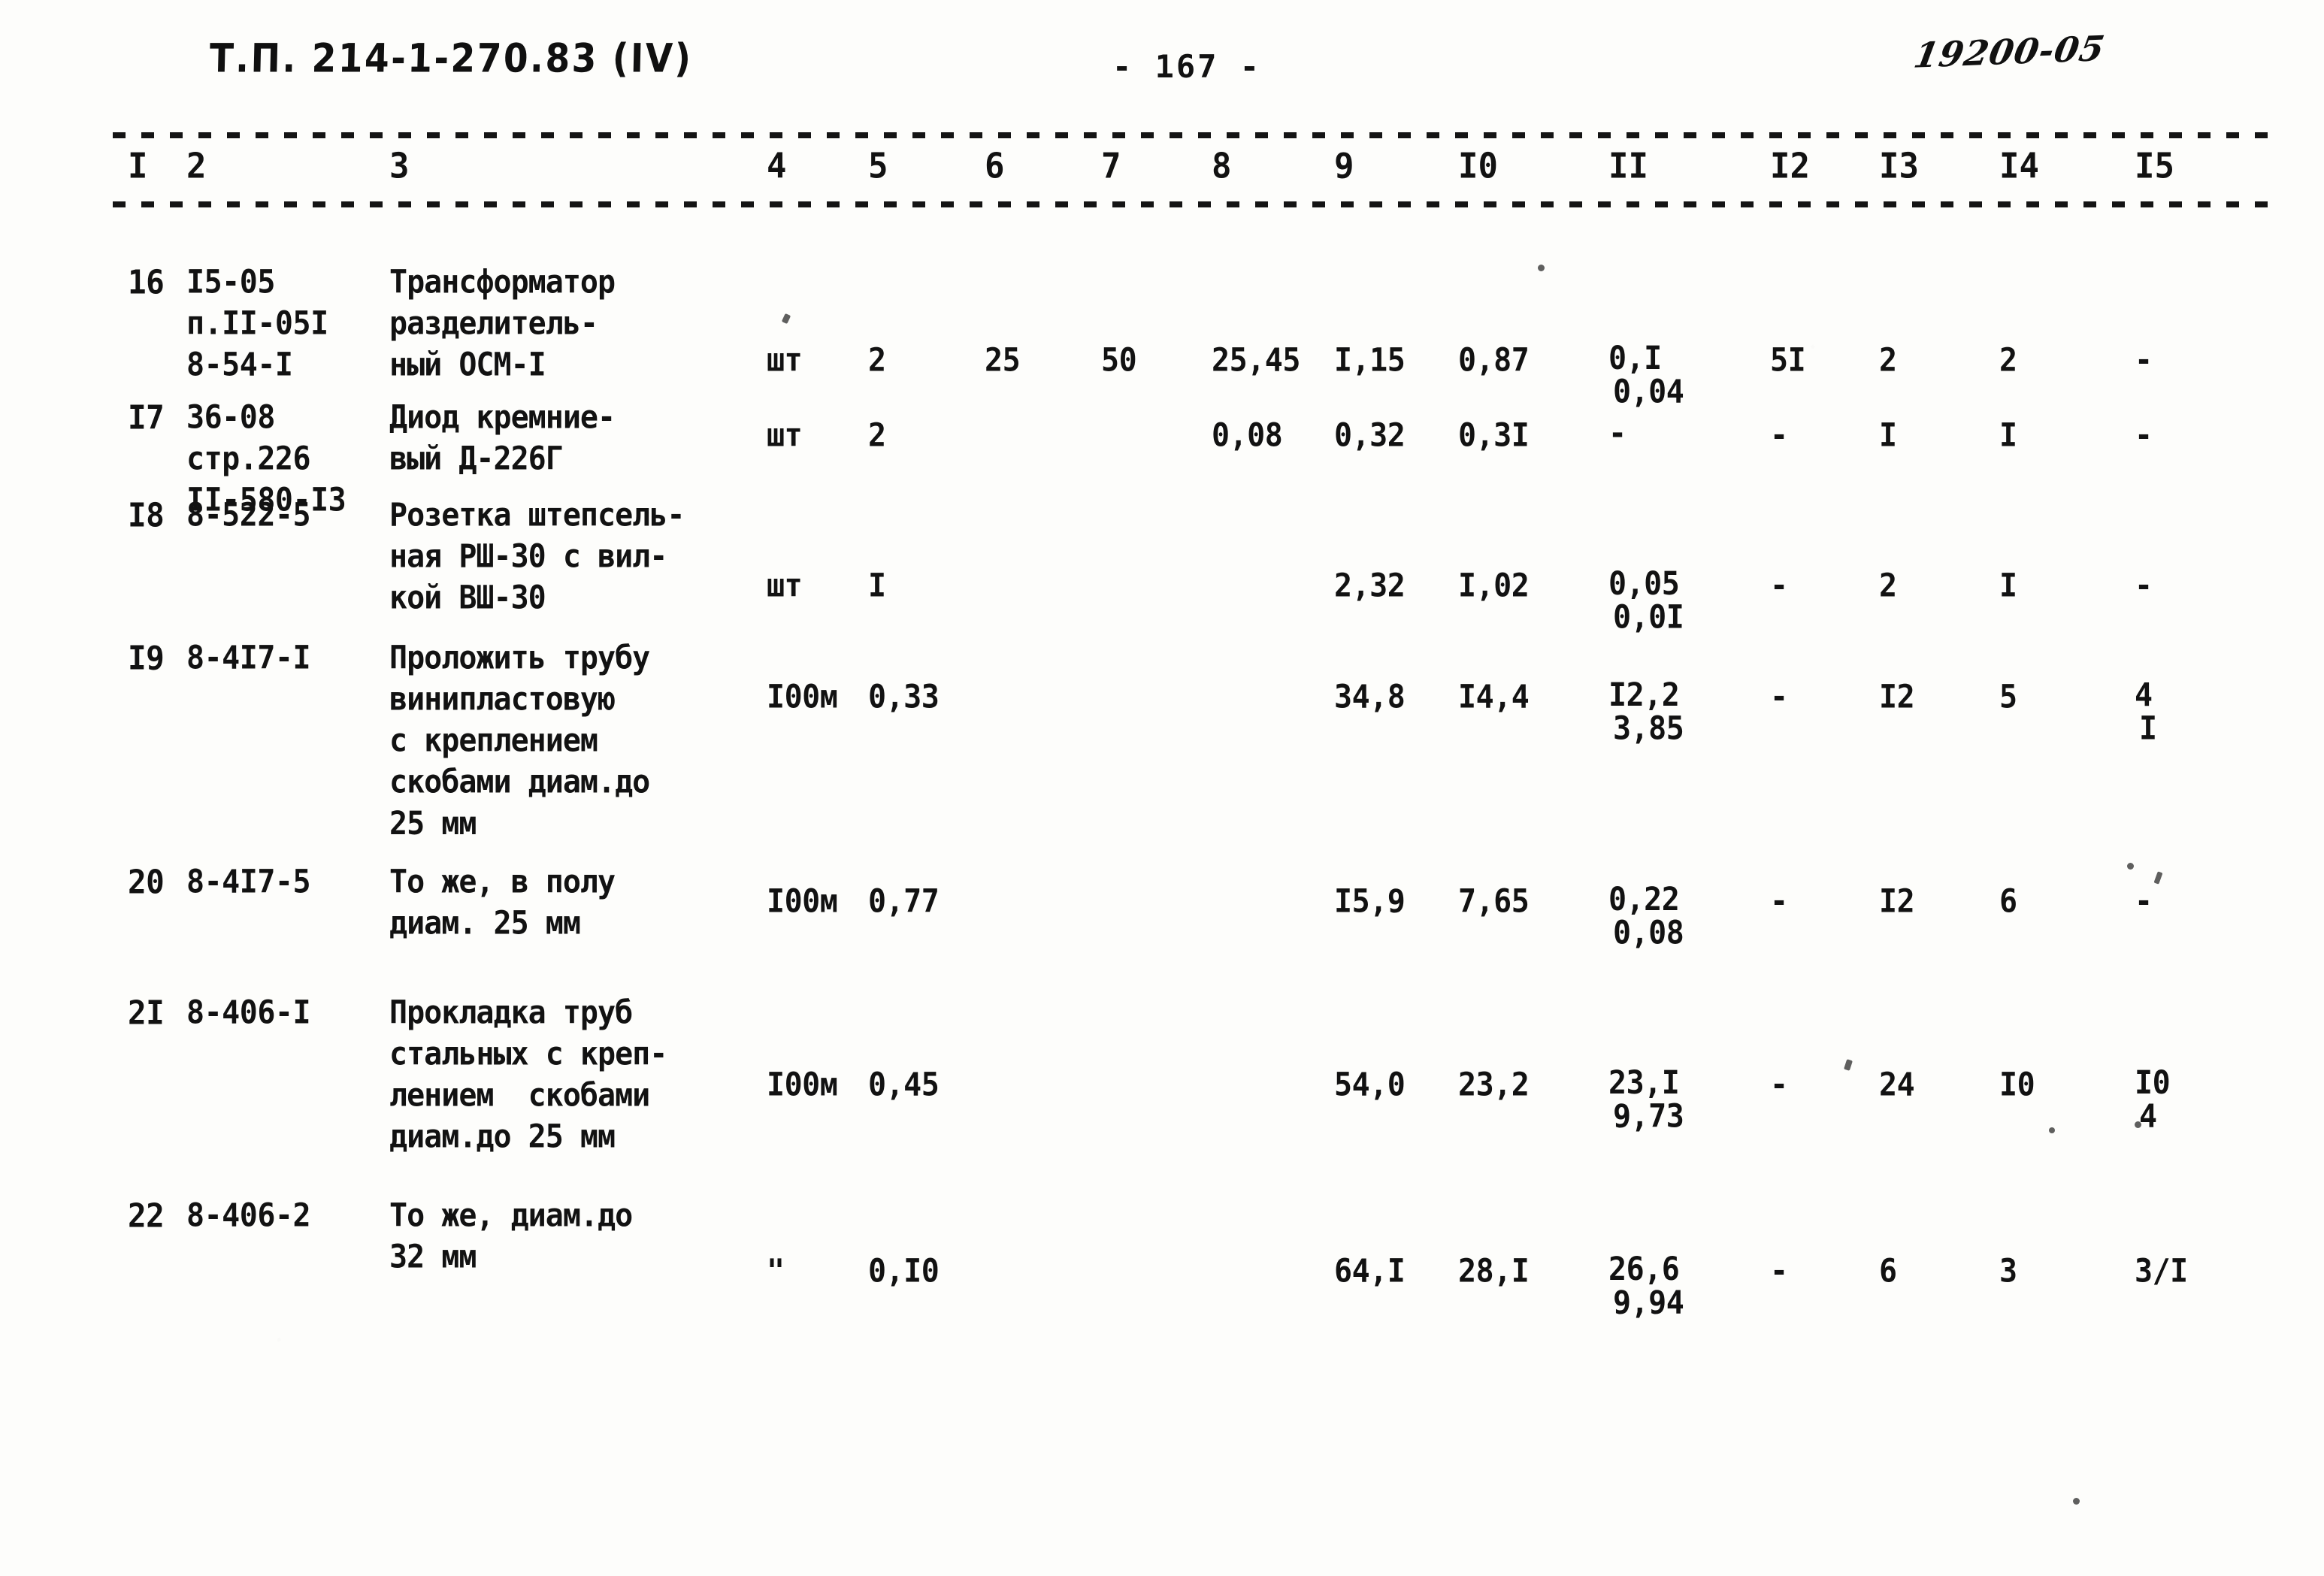 This screenshot has height=1576, width=2324. Describe the element at coordinates (248, 1012) in the screenshot. I see `row-code: 8-406-I` at that location.